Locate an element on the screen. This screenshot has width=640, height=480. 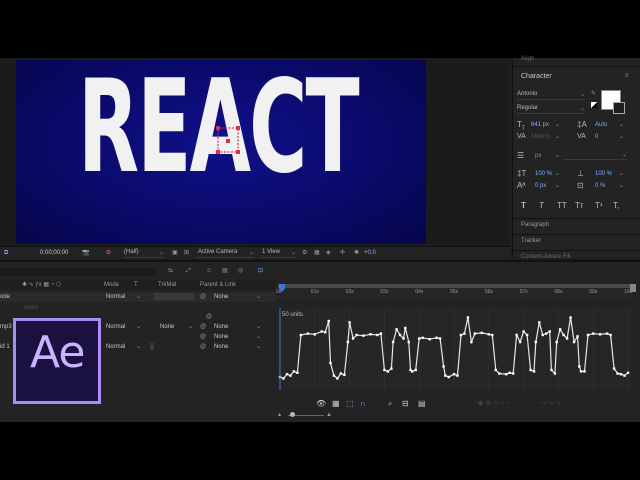
frame-blending-icon: ▤ is located at coordinates (225, 271).